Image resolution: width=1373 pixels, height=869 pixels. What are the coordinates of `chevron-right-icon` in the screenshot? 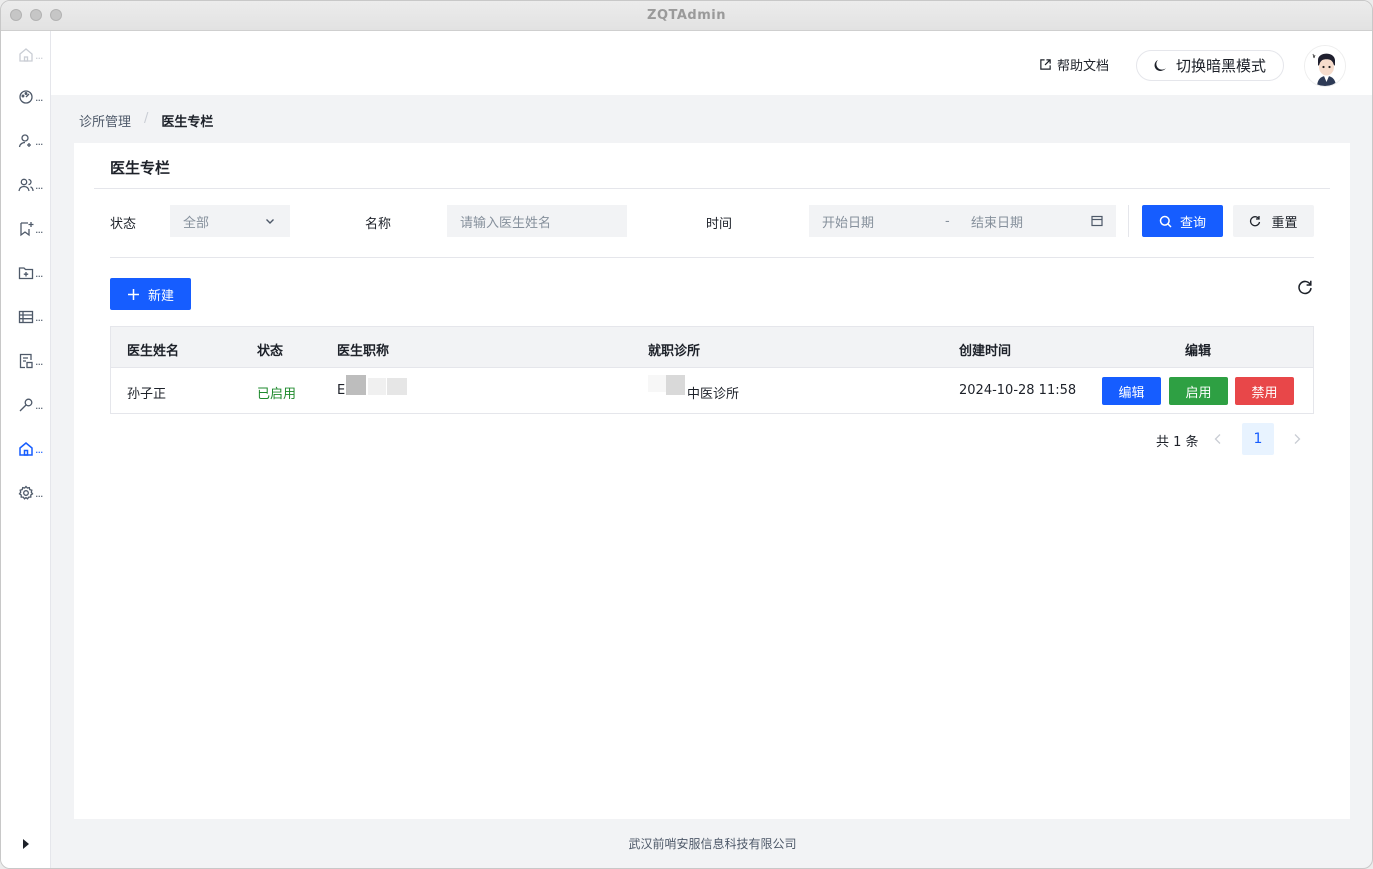 It's located at (1297, 439).